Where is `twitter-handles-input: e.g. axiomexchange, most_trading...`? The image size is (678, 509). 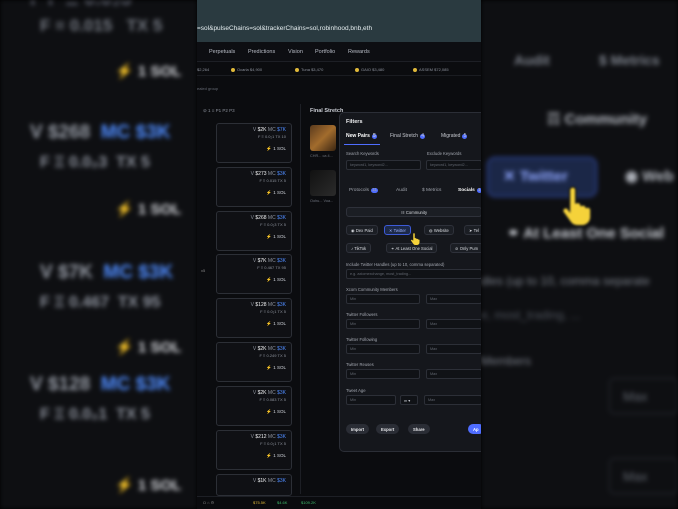 twitter-handles-input: e.g. axiomexchange, most_trading... is located at coordinates (413, 274).